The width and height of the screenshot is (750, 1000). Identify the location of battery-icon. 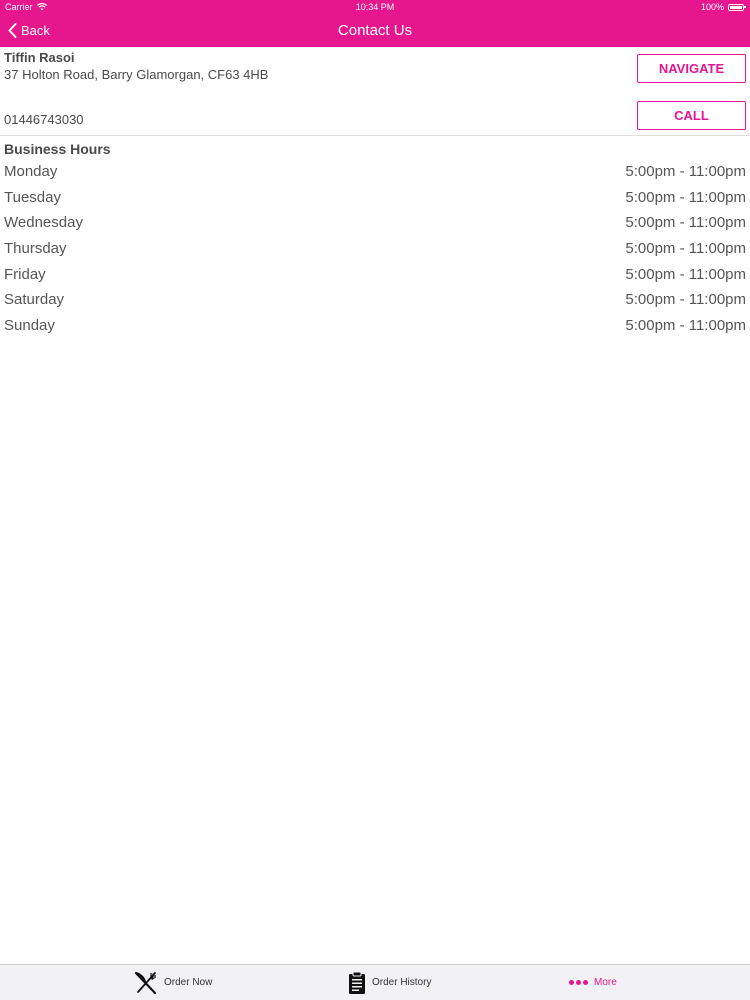
(737, 7).